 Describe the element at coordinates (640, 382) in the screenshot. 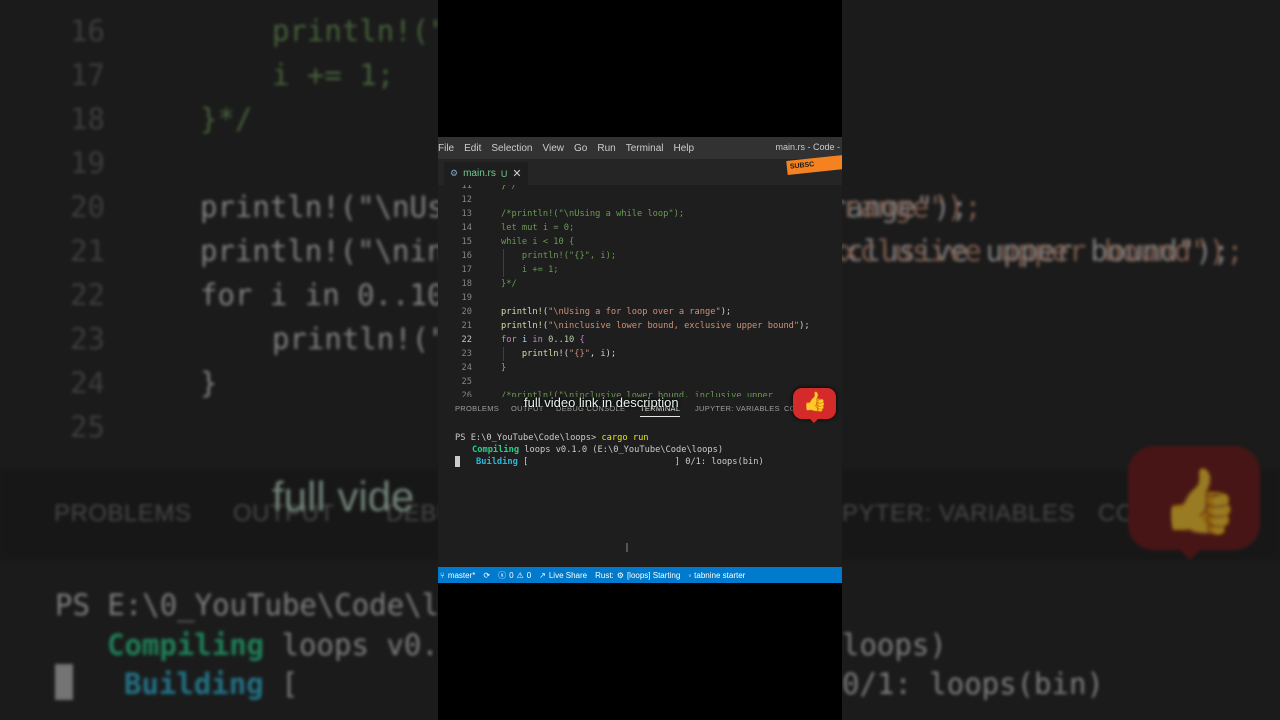

I see `code-line: 25` at that location.